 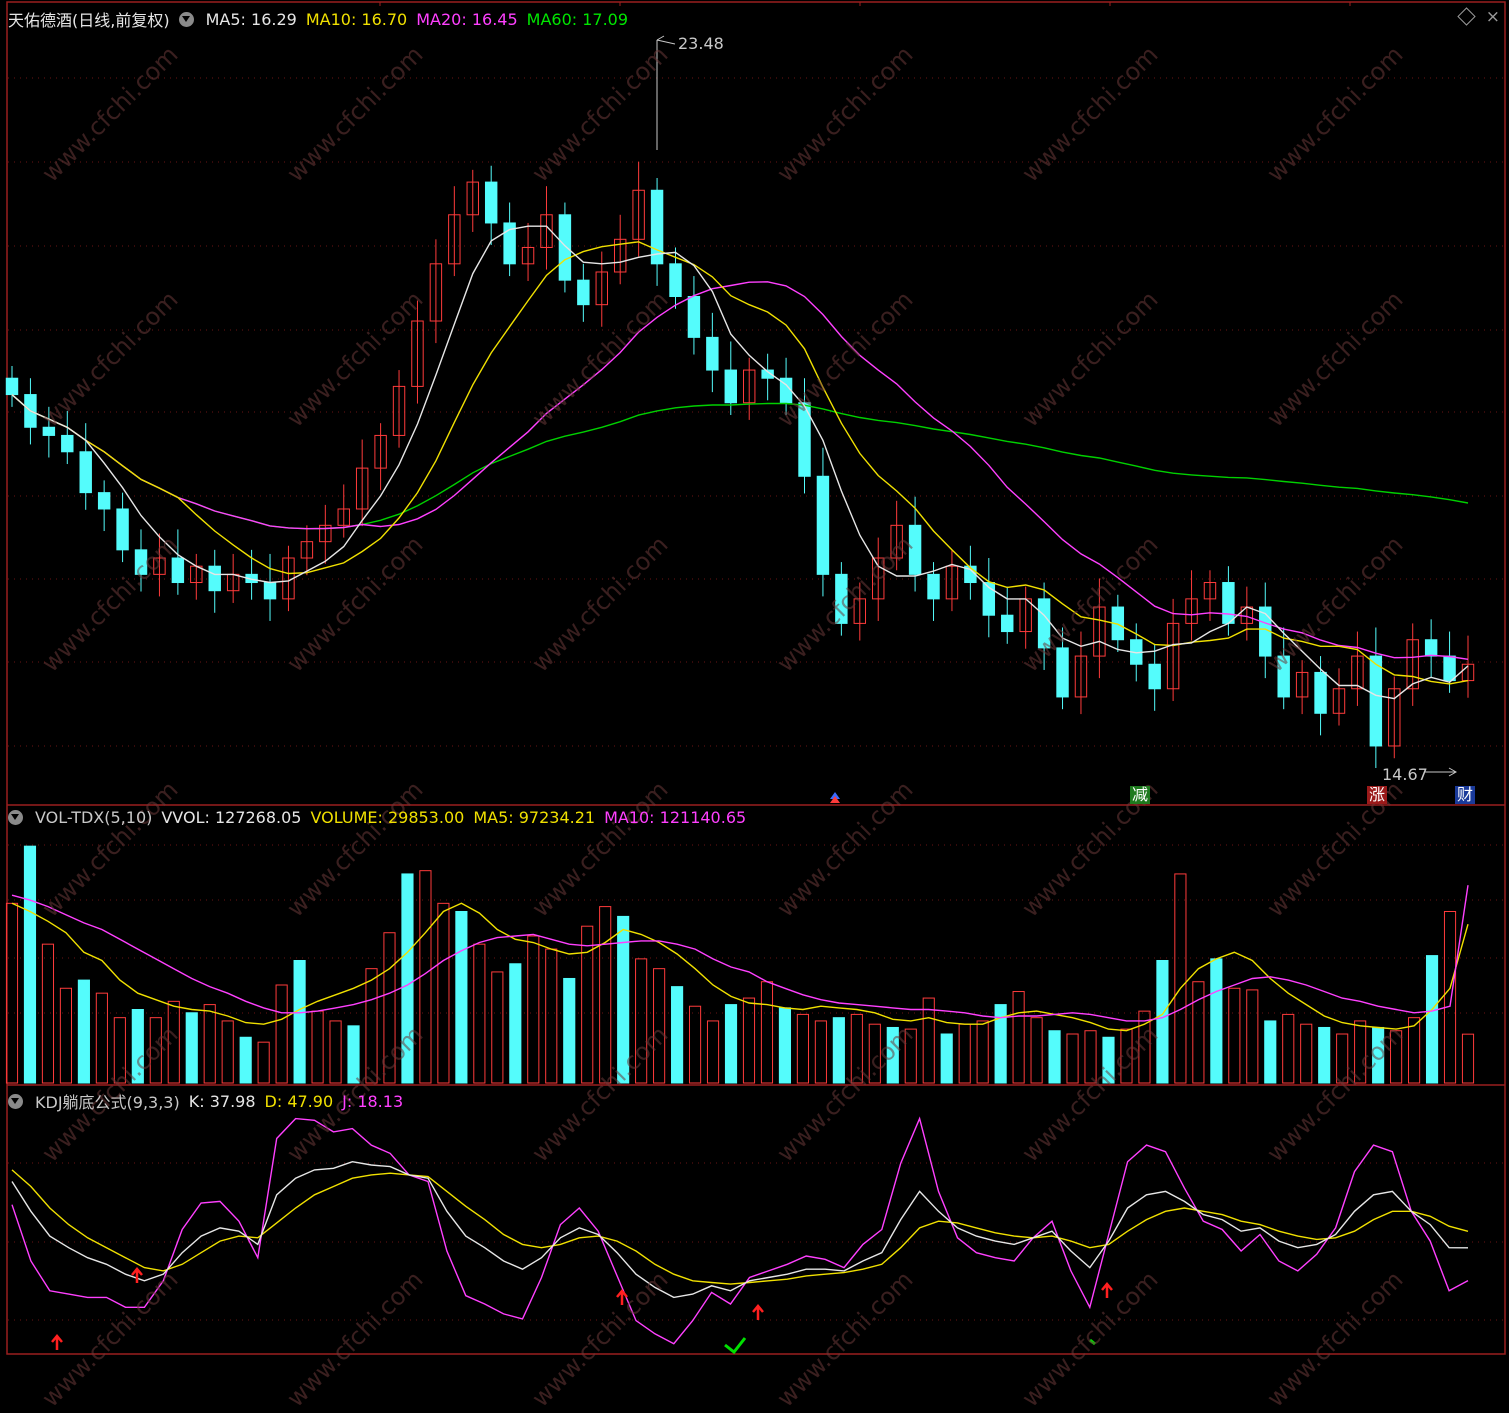 What do you see at coordinates (467, 19) in the screenshot?
I see `legend-ma20: MA20: 16.45` at bounding box center [467, 19].